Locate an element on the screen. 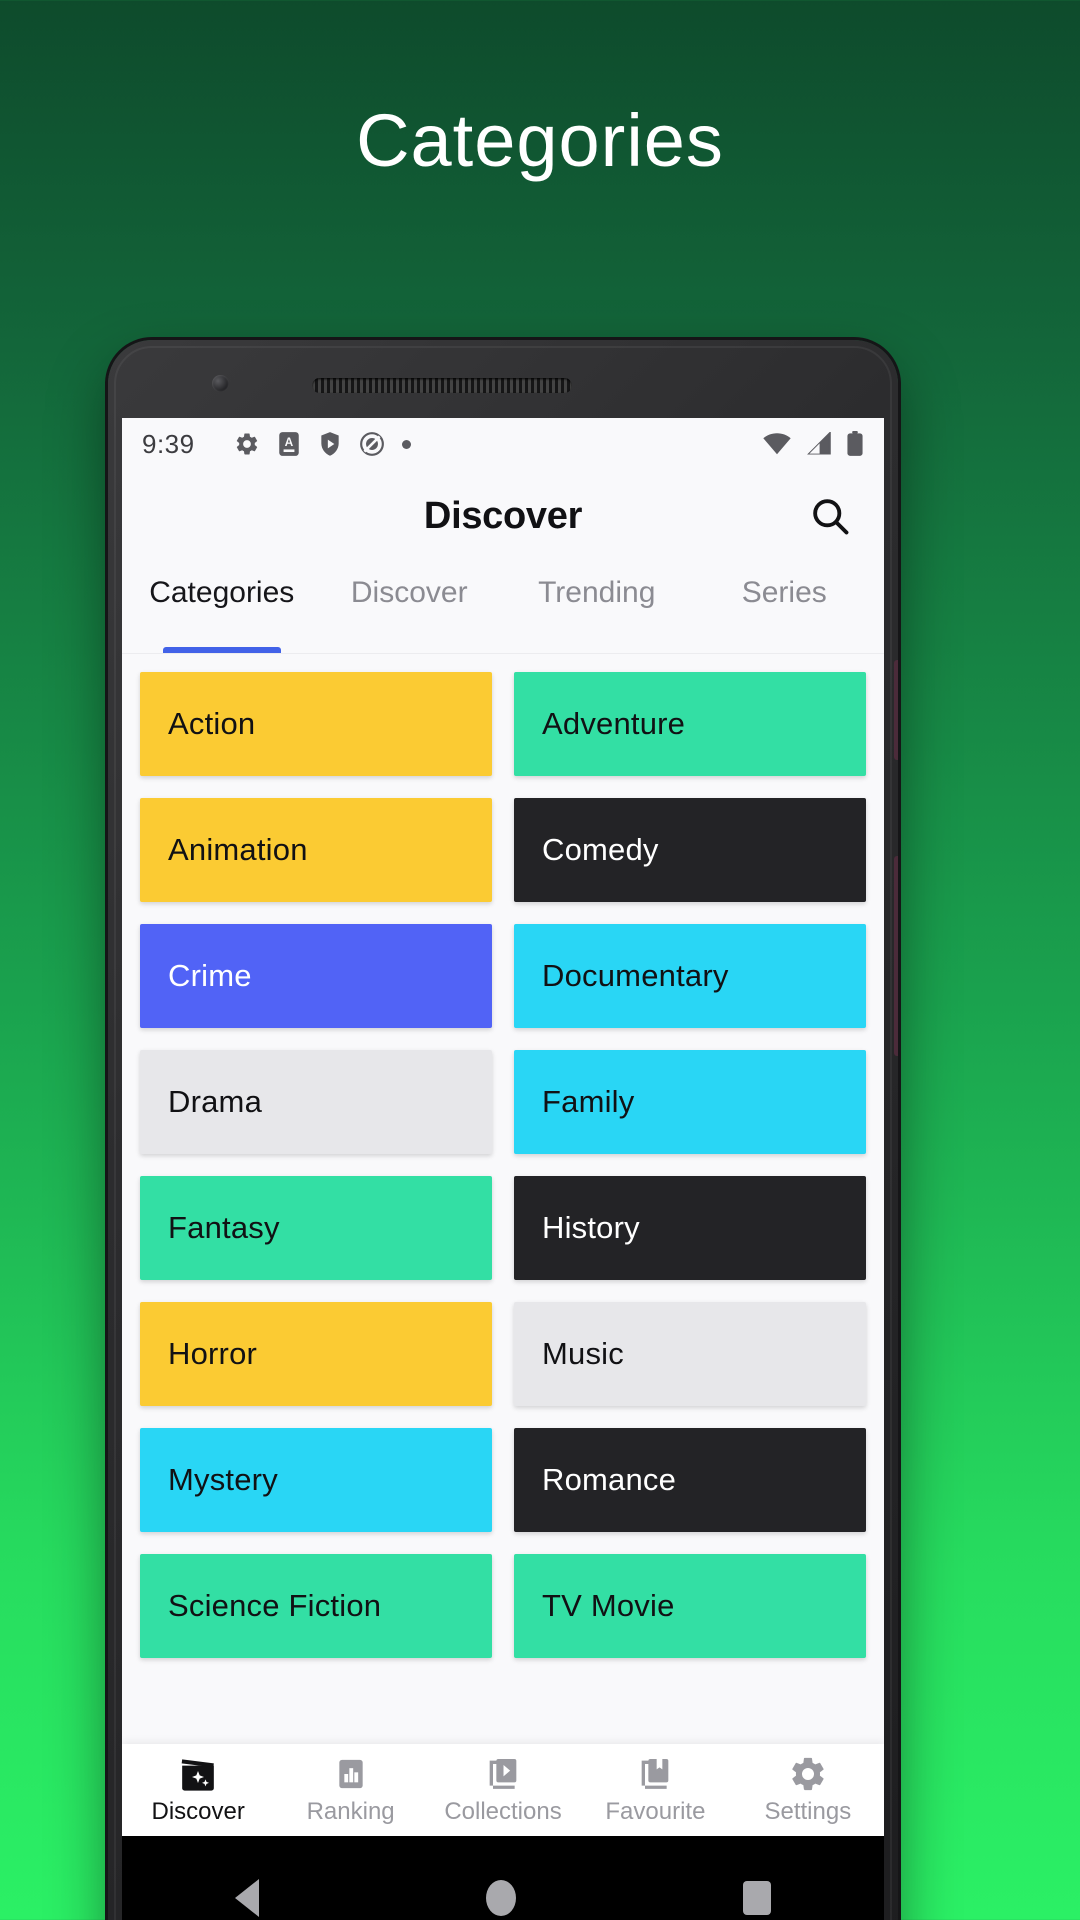 This screenshot has height=1920, width=1080. home-button is located at coordinates (500, 1898).